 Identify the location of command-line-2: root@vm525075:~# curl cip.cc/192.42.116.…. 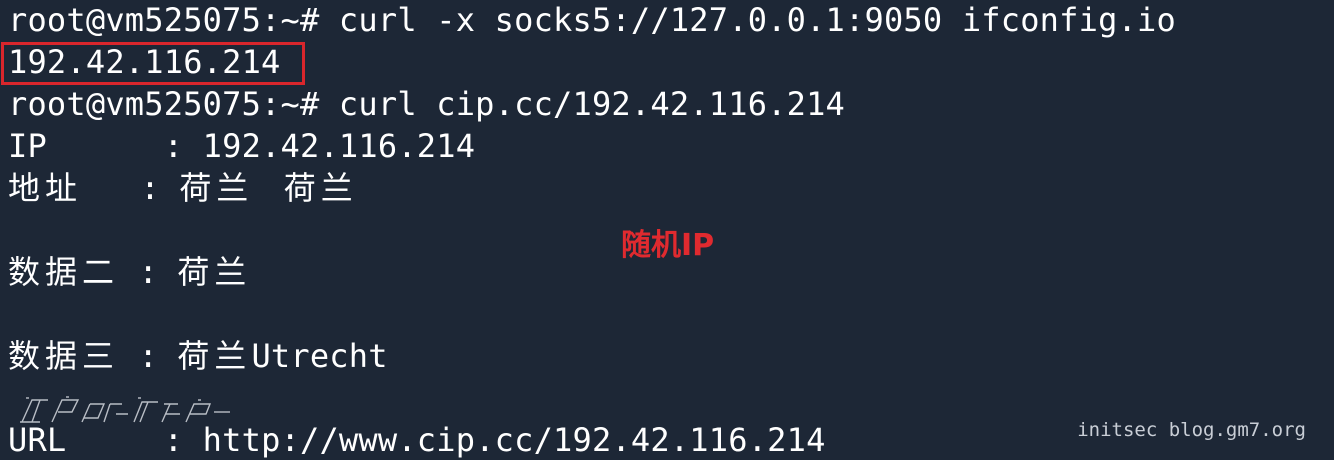
(426, 104).